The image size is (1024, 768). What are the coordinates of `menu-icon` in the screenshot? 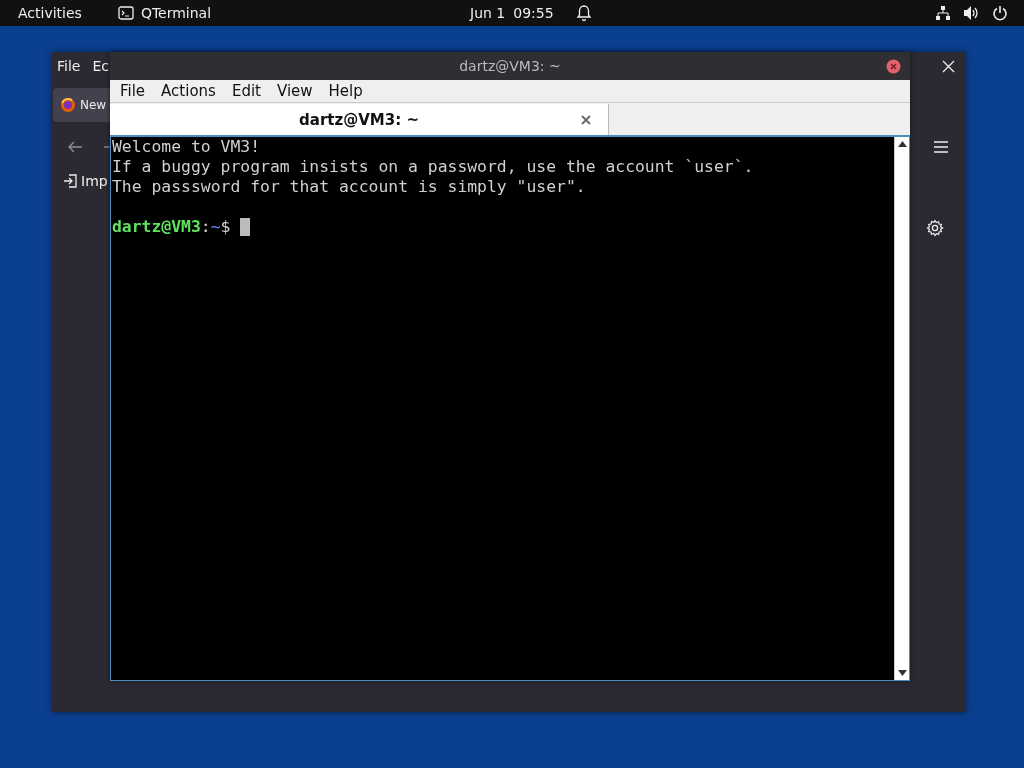 It's located at (941, 147).